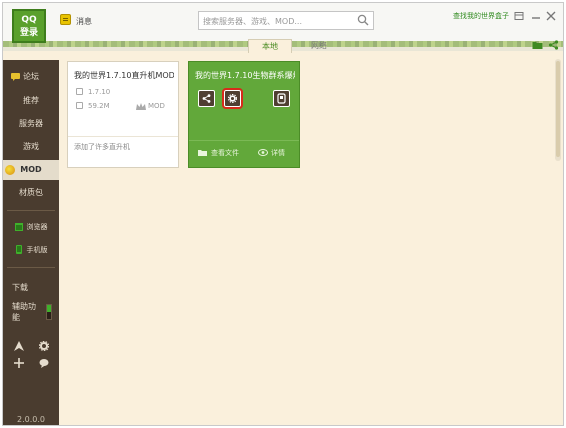 This screenshot has height=428, width=566. What do you see at coordinates (49, 312) in the screenshot?
I see `assist-toggle` at bounding box center [49, 312].